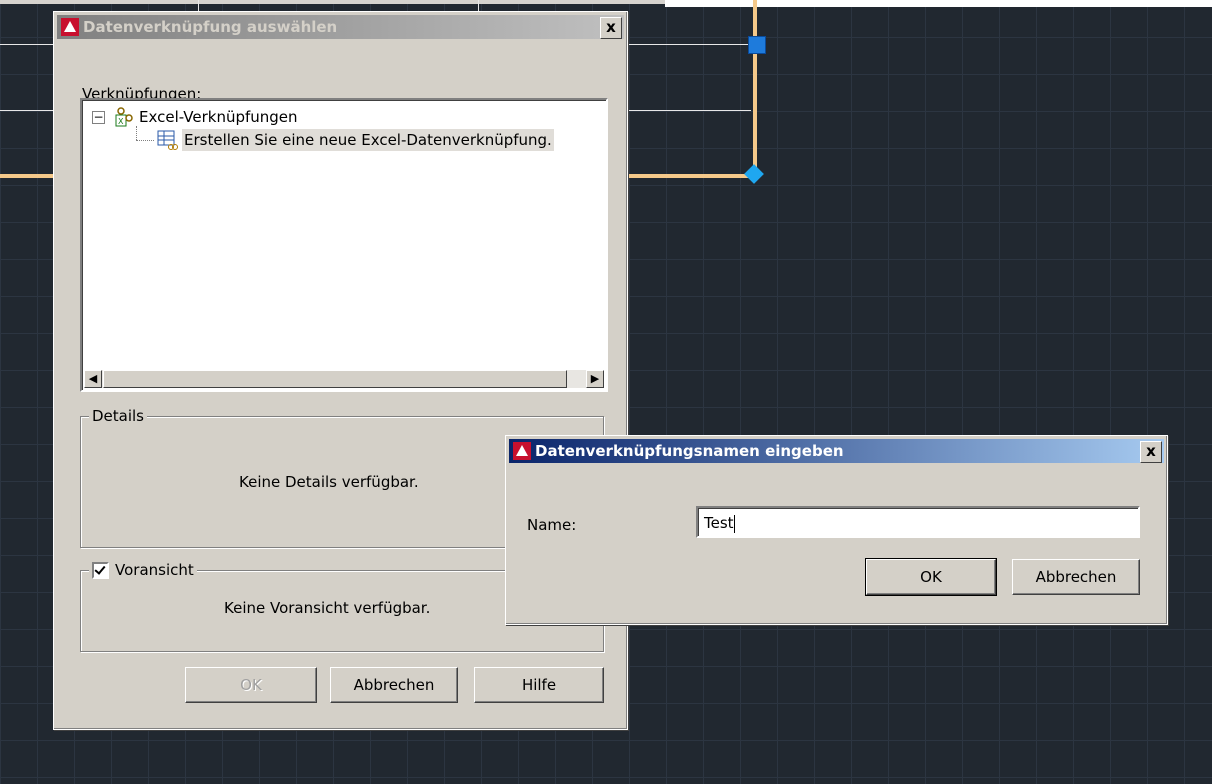 This screenshot has height=784, width=1212. I want to click on preview-legend: Voransicht, so click(143, 570).